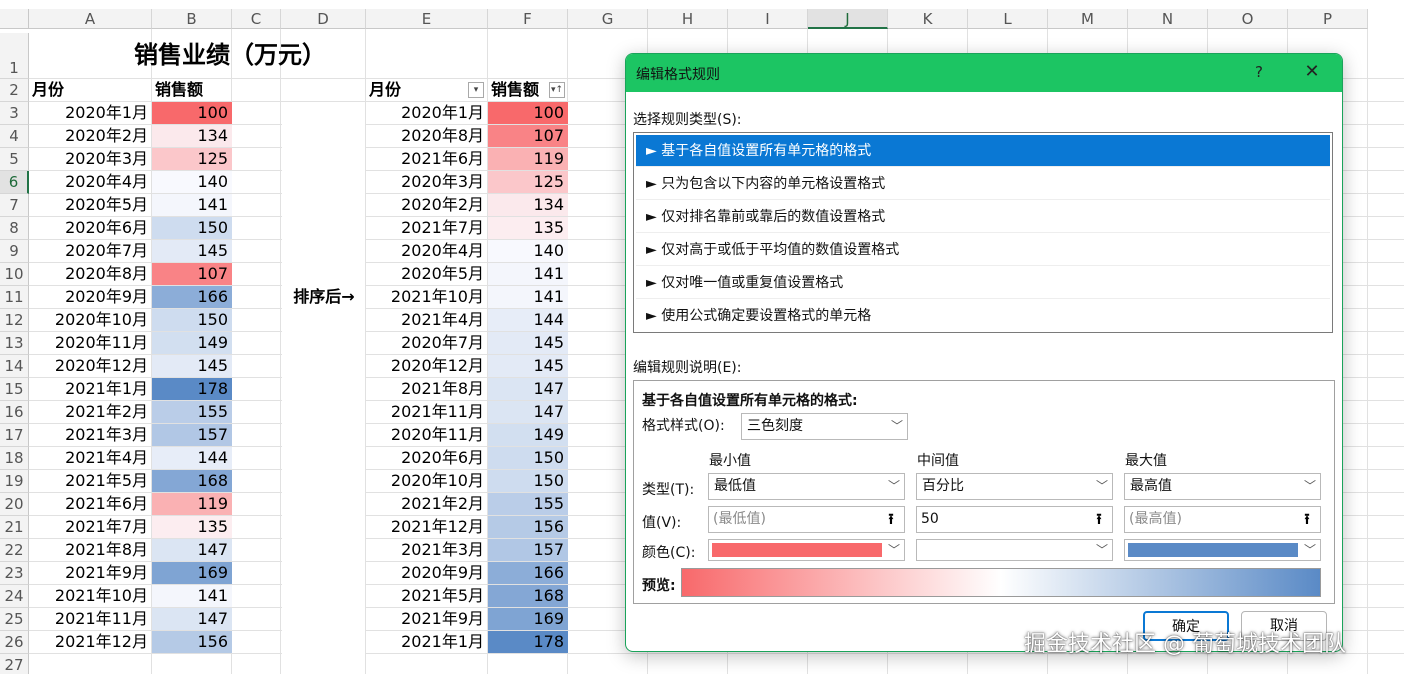 This screenshot has width=1404, height=674. What do you see at coordinates (1168, 19) in the screenshot?
I see `column-header: N` at bounding box center [1168, 19].